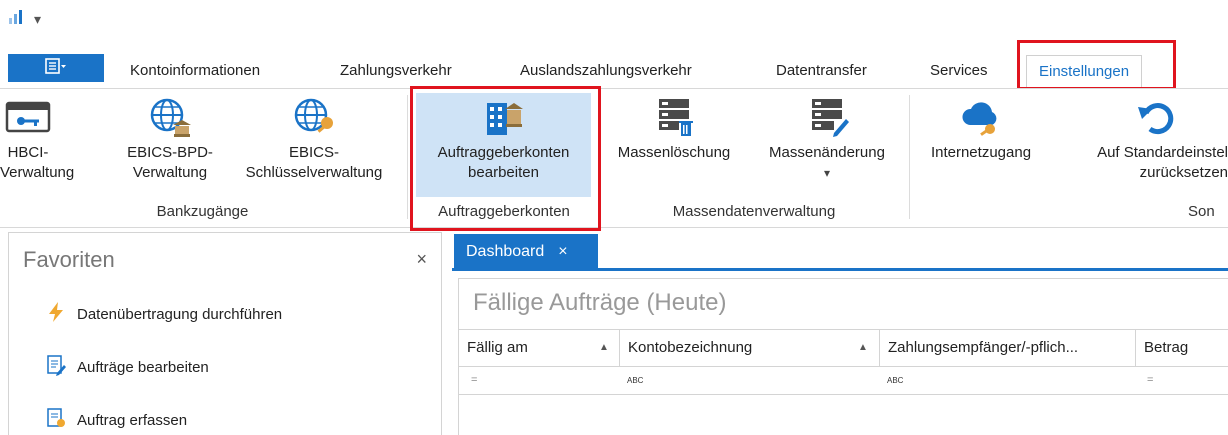 The height and width of the screenshot is (435, 1228). I want to click on column-header-faellig-am: Fällig am ▲, so click(539, 348).